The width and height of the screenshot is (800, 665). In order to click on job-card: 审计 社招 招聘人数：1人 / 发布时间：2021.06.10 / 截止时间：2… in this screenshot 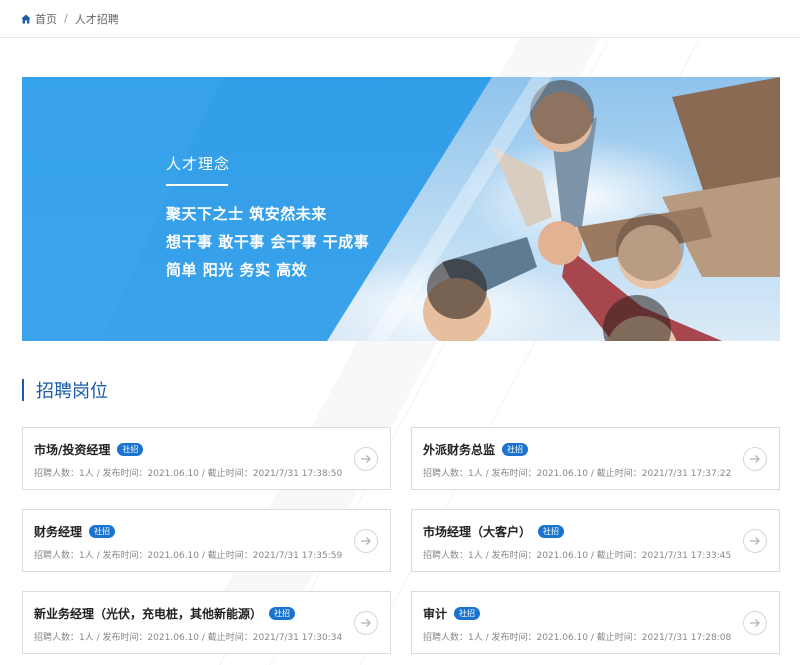, I will do `click(595, 622)`.